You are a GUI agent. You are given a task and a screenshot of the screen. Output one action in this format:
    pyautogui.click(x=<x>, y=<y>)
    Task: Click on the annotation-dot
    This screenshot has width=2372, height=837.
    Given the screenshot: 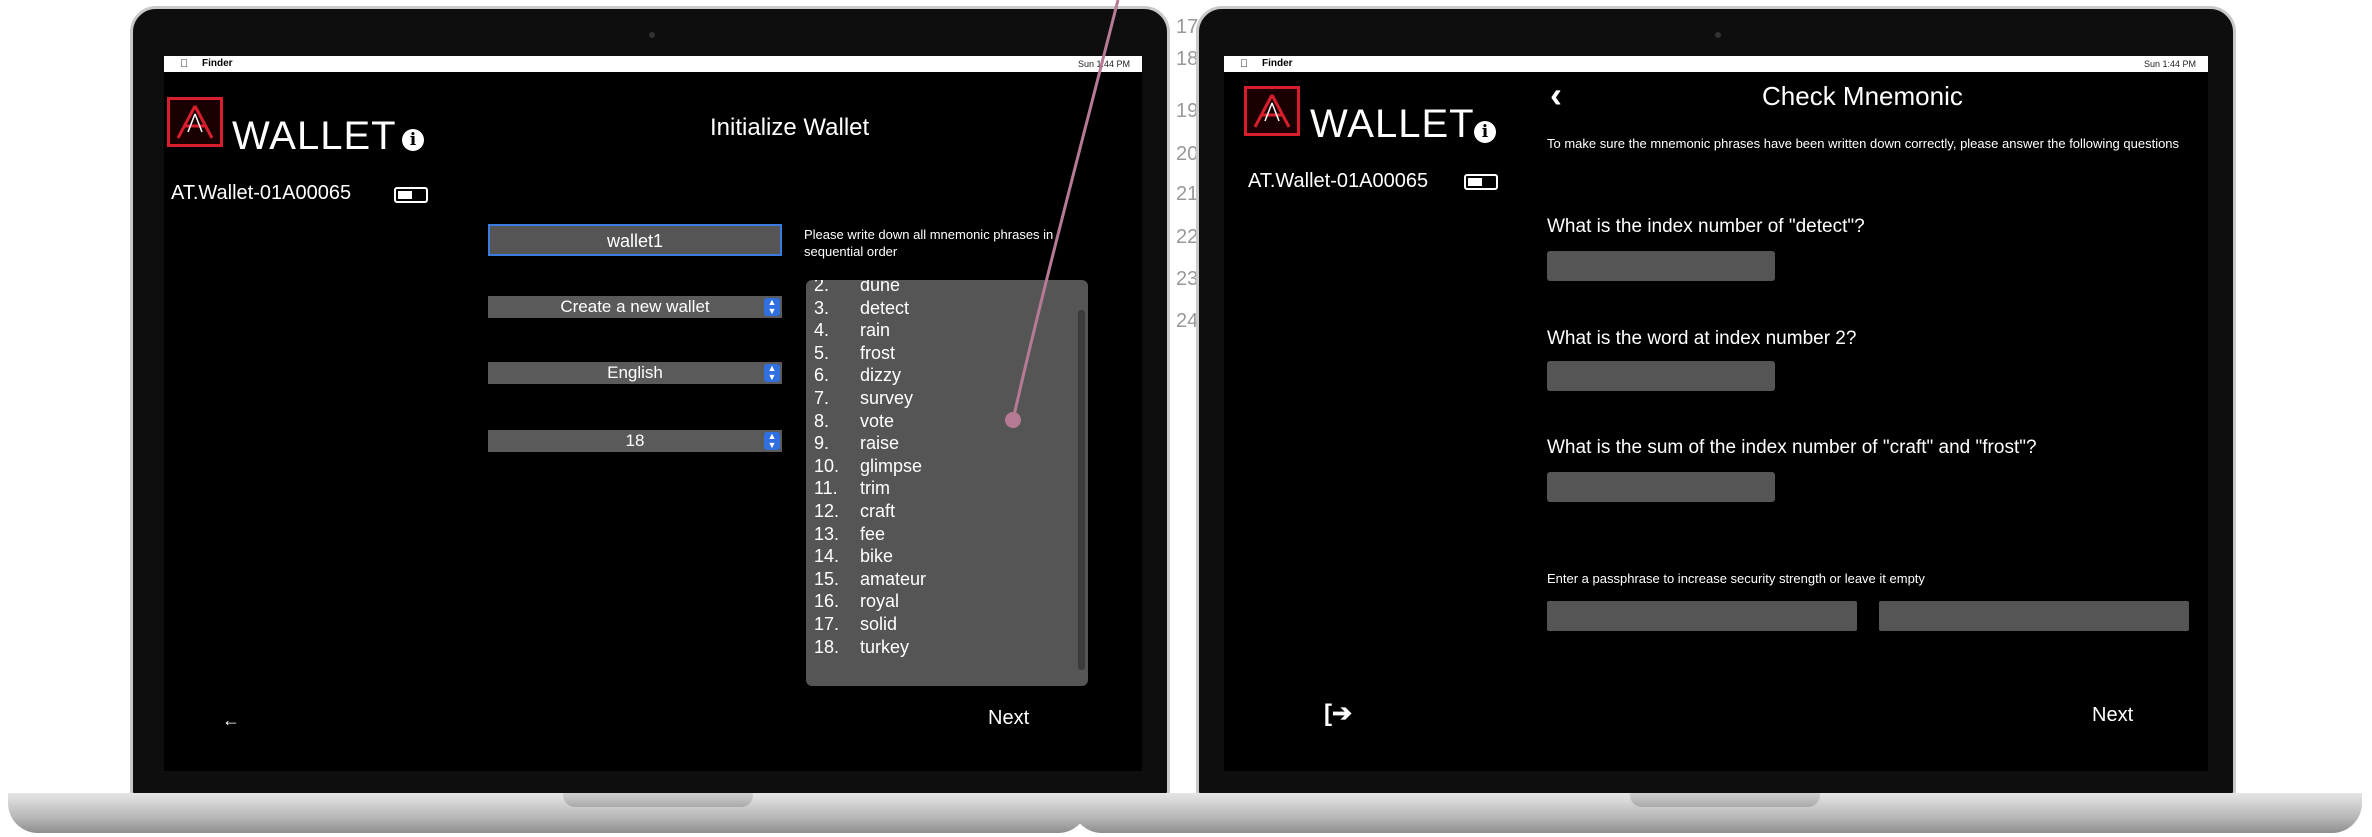 What is the action you would take?
    pyautogui.click(x=1013, y=420)
    